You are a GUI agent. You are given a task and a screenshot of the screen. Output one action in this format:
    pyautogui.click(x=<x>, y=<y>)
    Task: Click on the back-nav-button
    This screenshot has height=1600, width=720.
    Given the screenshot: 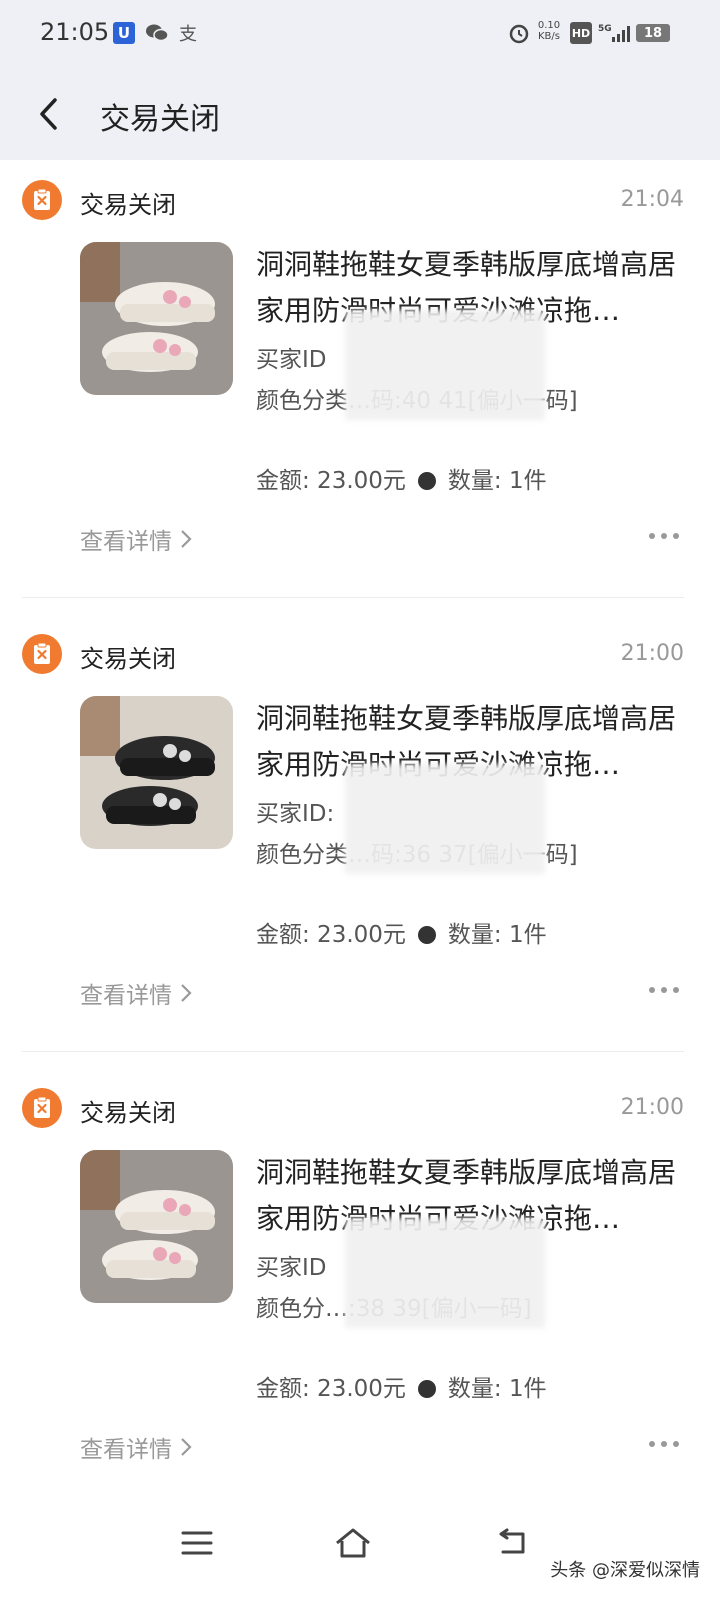 What is the action you would take?
    pyautogui.click(x=511, y=1543)
    